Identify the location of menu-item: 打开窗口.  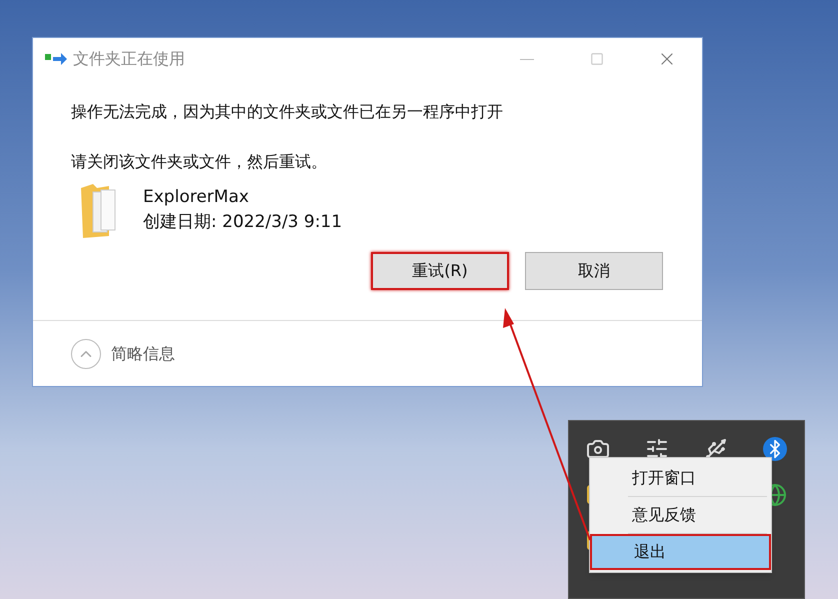
(680, 478).